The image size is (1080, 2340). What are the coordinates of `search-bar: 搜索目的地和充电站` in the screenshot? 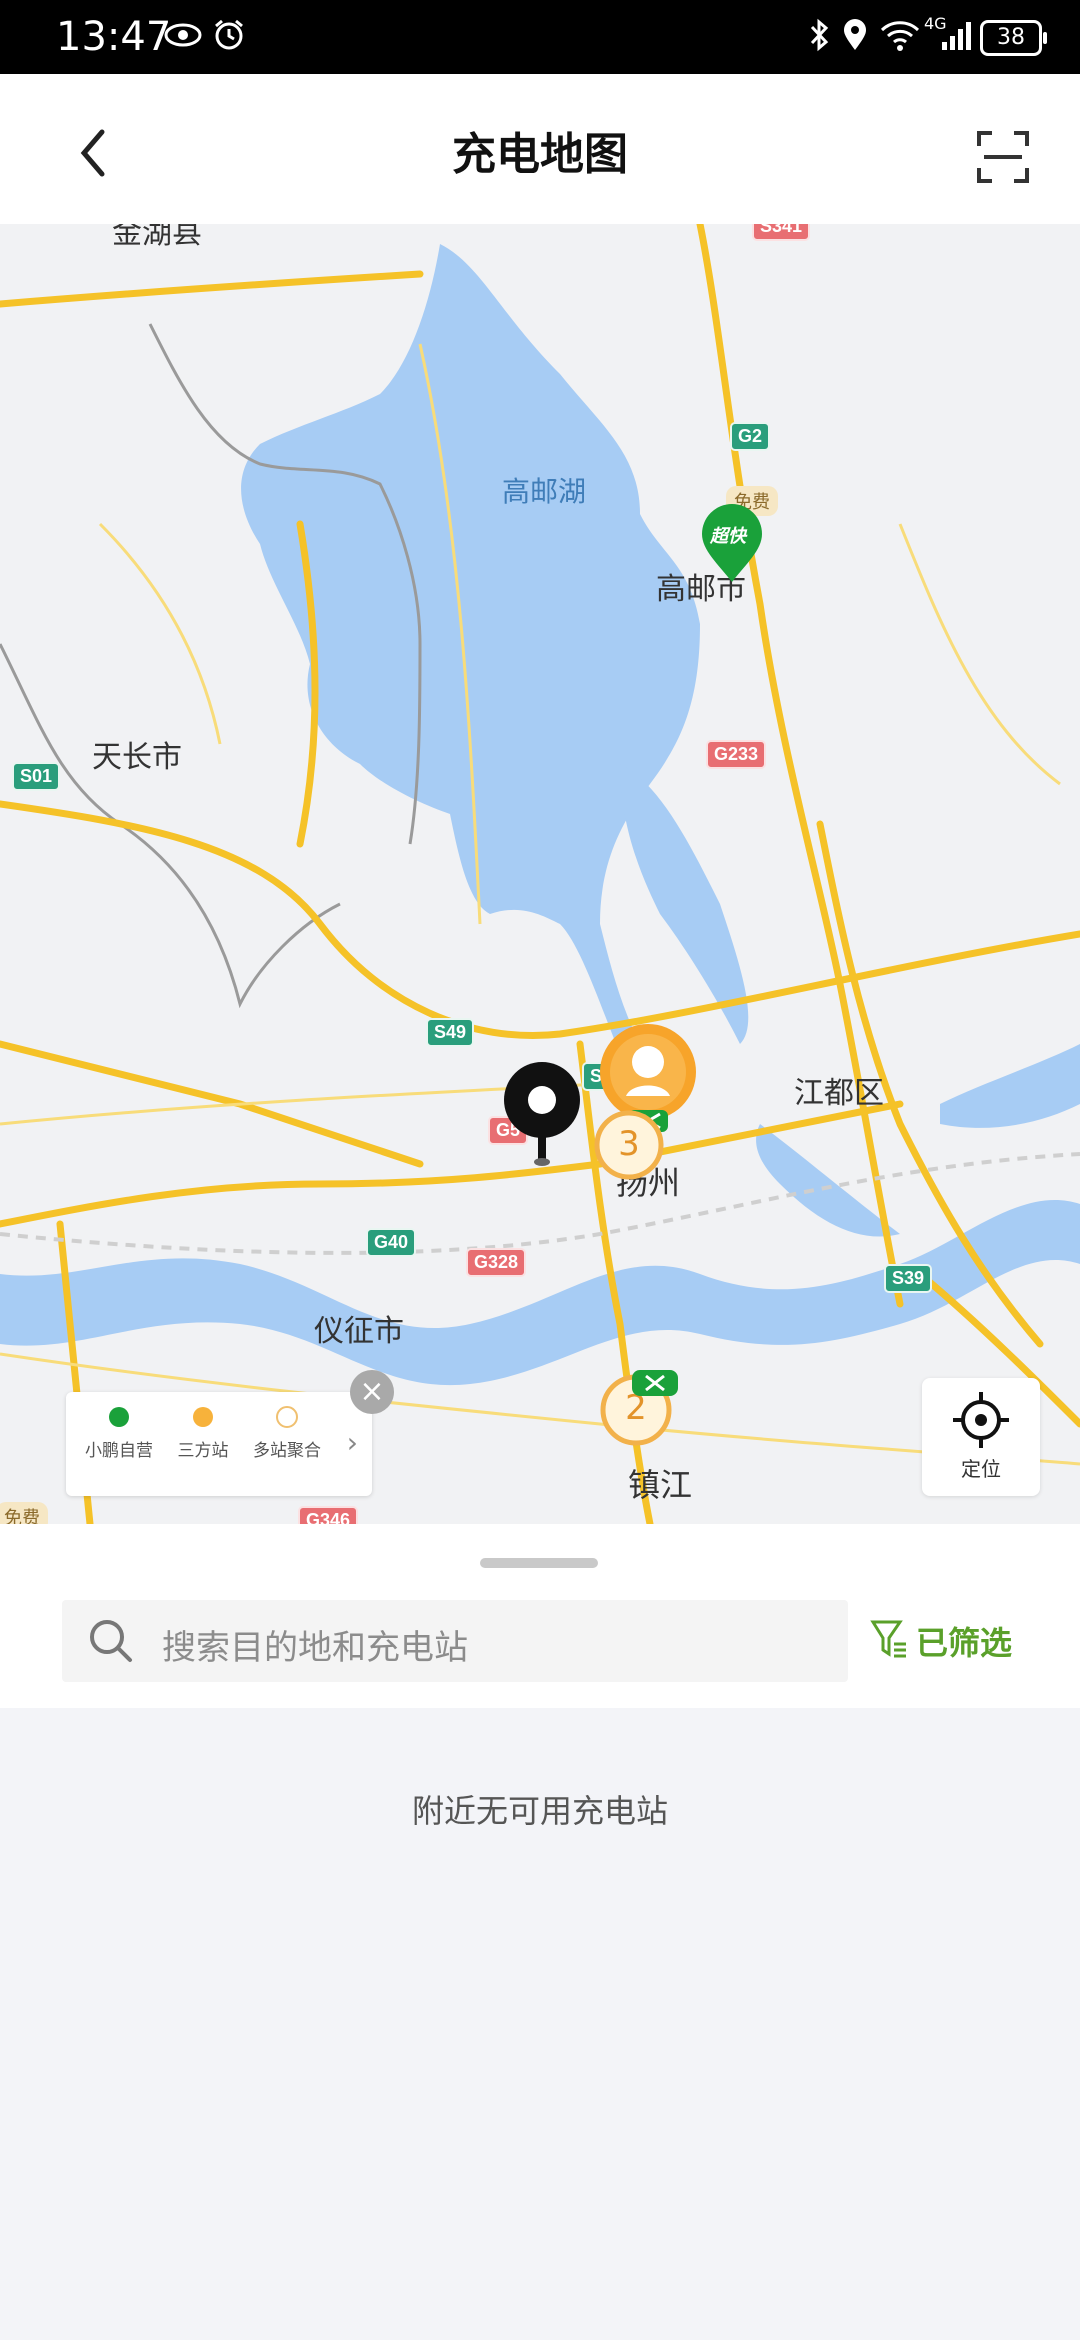 It's located at (455, 1641).